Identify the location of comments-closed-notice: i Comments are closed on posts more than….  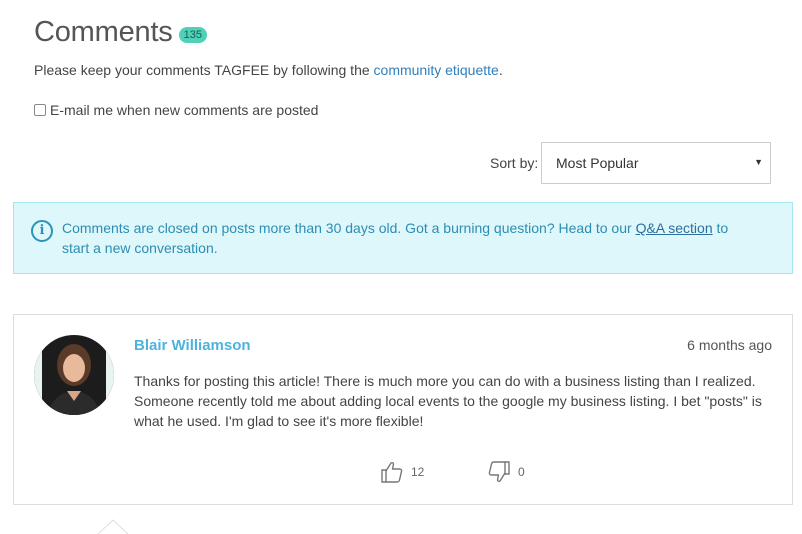
(403, 238).